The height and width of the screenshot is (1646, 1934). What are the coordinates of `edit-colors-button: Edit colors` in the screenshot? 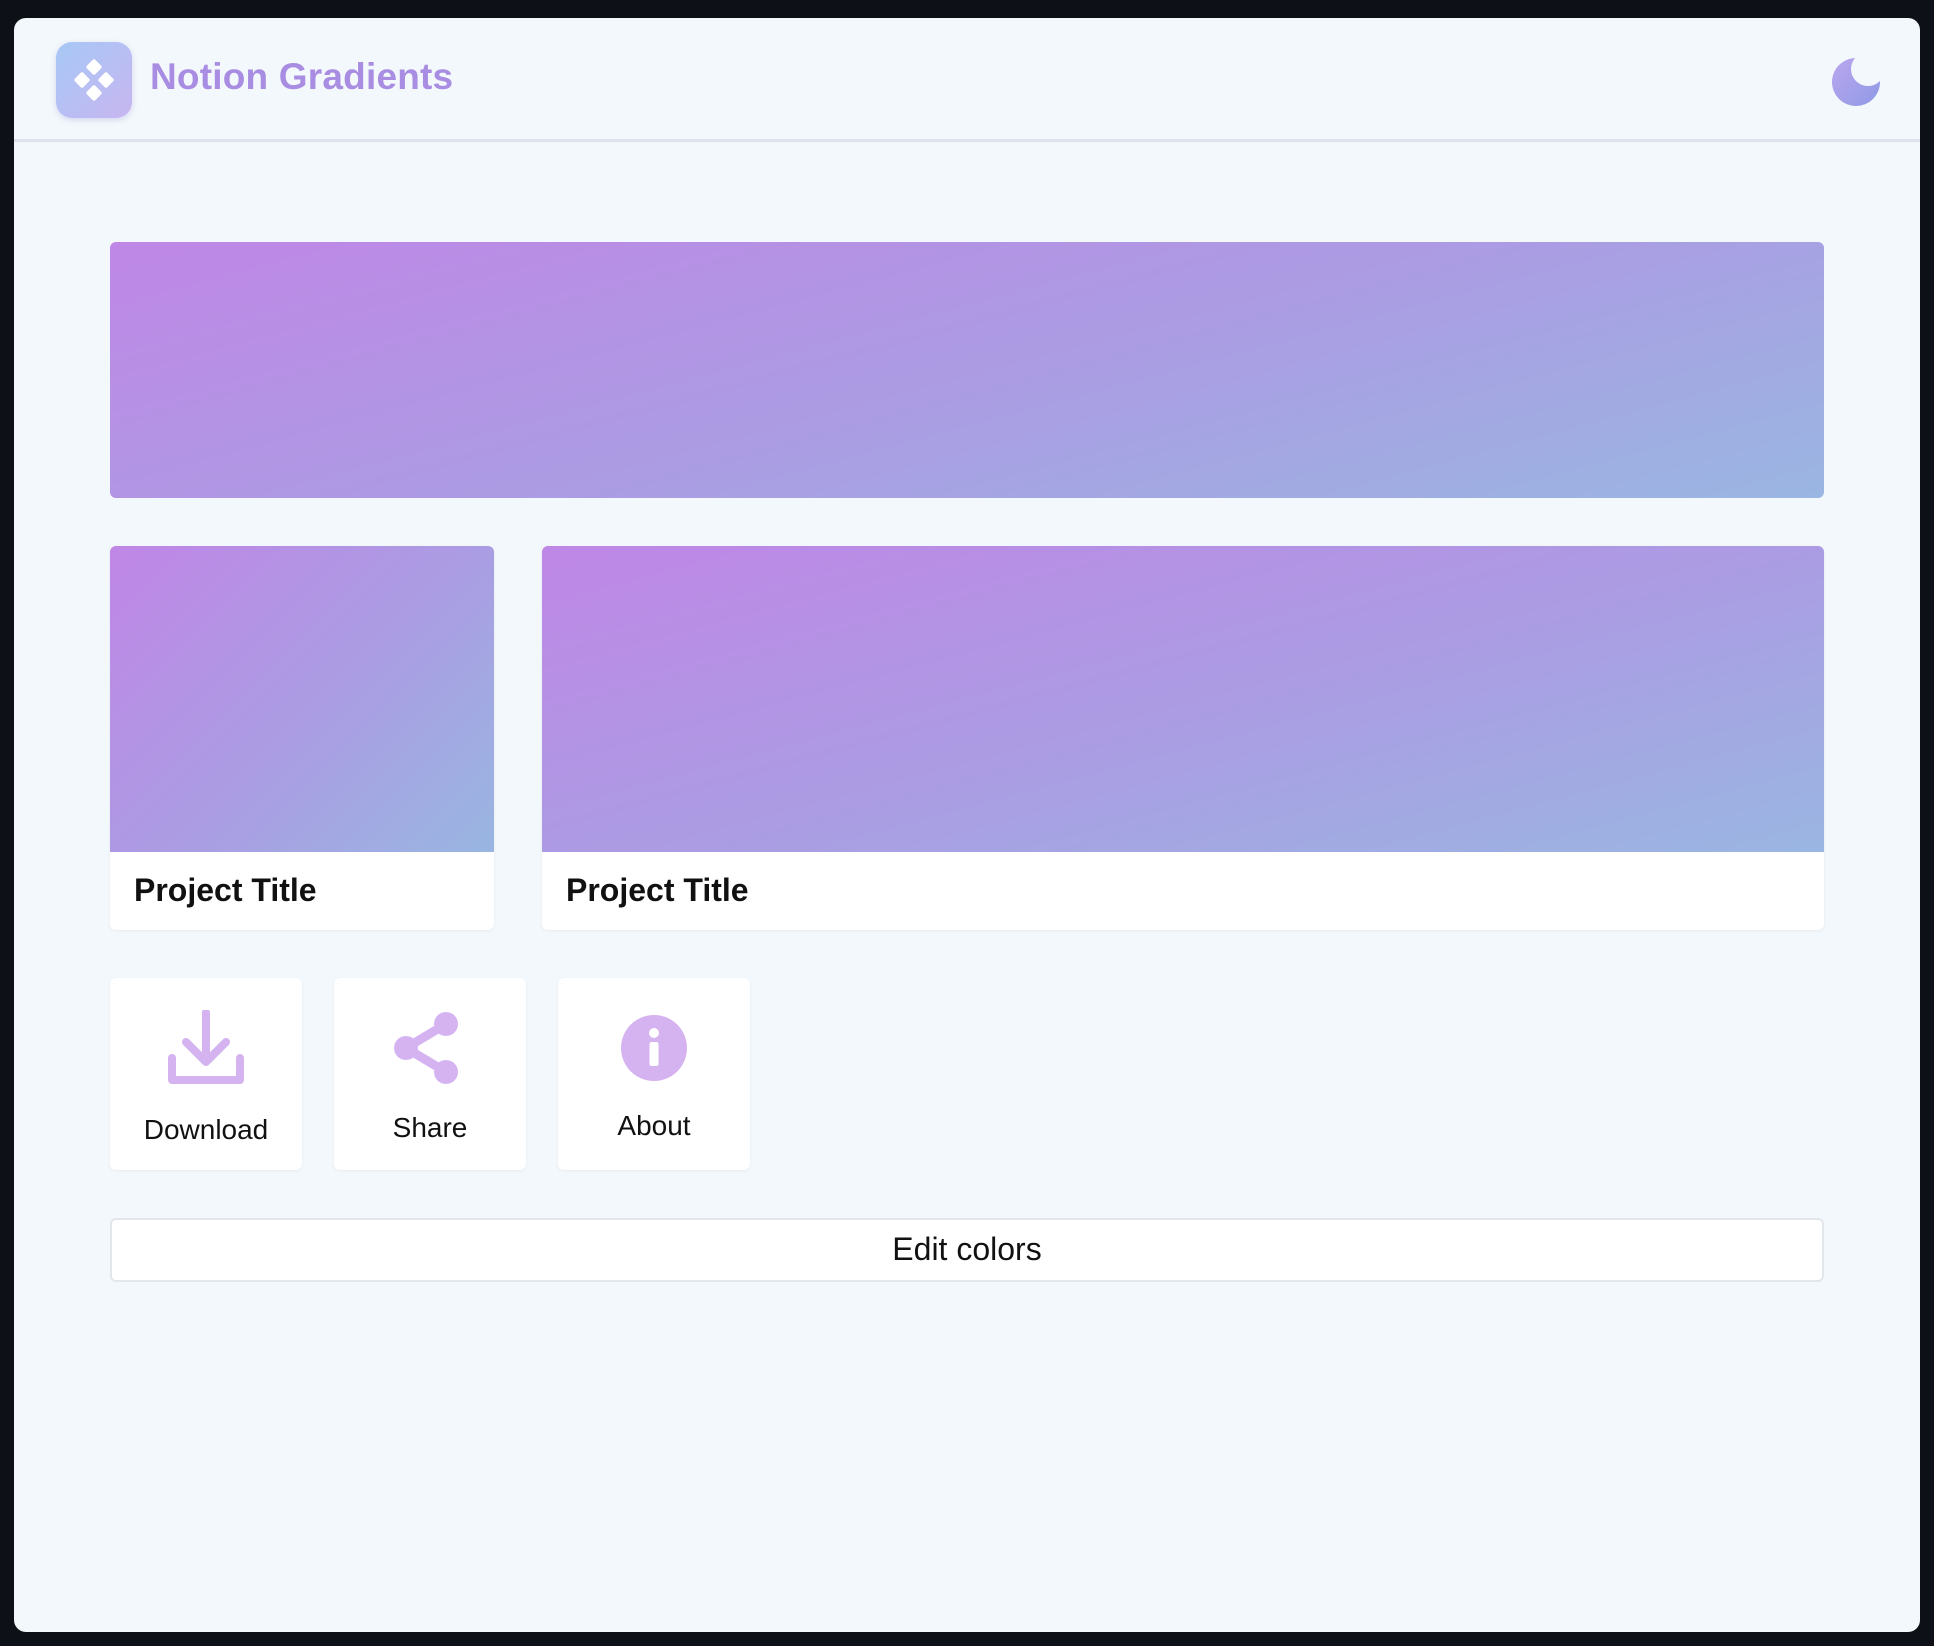 It's located at (967, 1250).